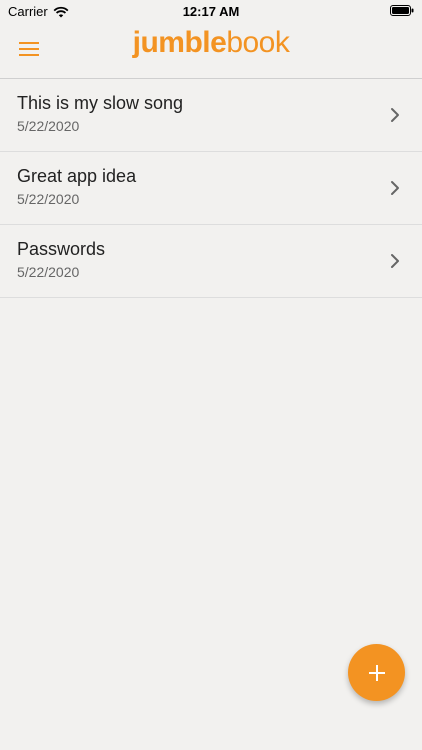 This screenshot has width=422, height=750. I want to click on note-list-item: Passwords 5/22/2020, so click(211, 261).